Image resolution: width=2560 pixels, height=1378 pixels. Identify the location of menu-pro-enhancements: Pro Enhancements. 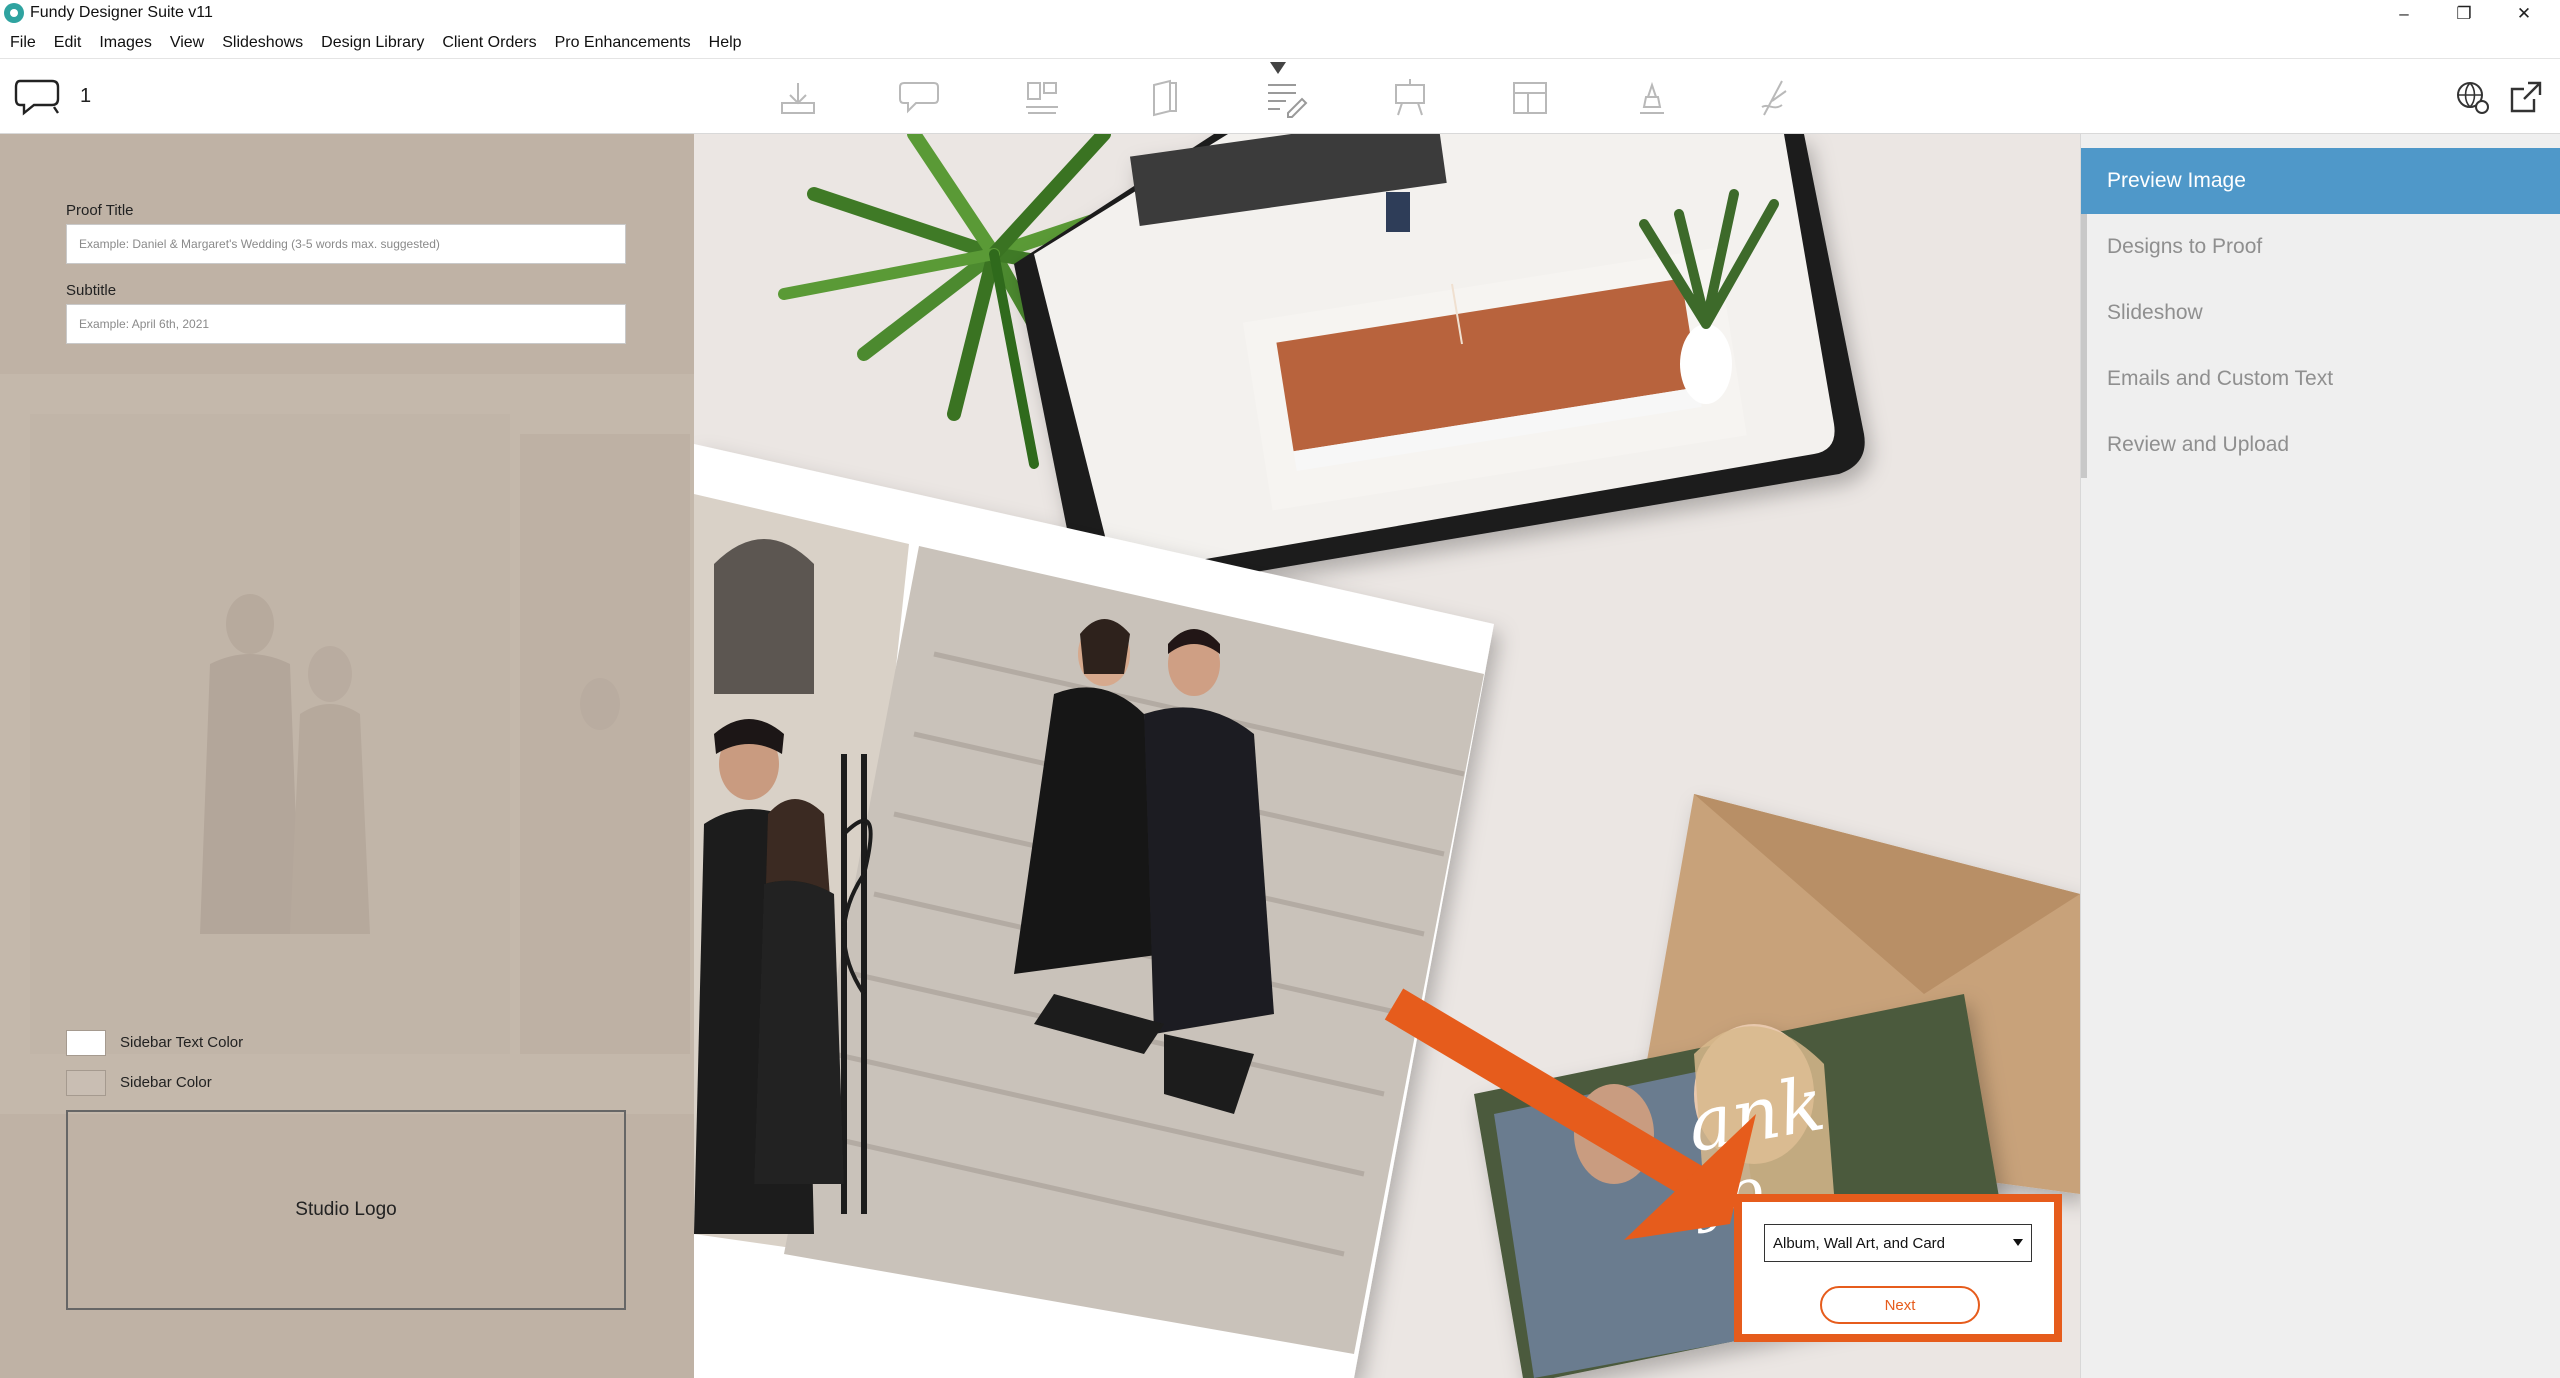
(623, 43).